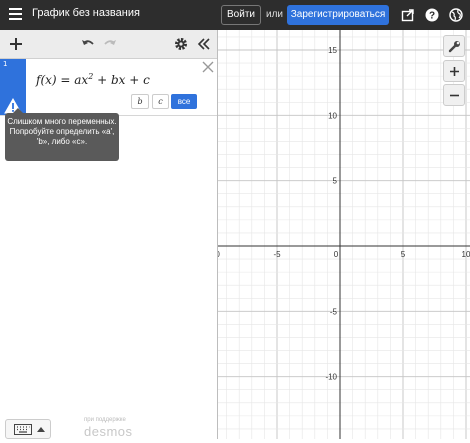  I want to click on help-icon: ?, so click(432, 15).